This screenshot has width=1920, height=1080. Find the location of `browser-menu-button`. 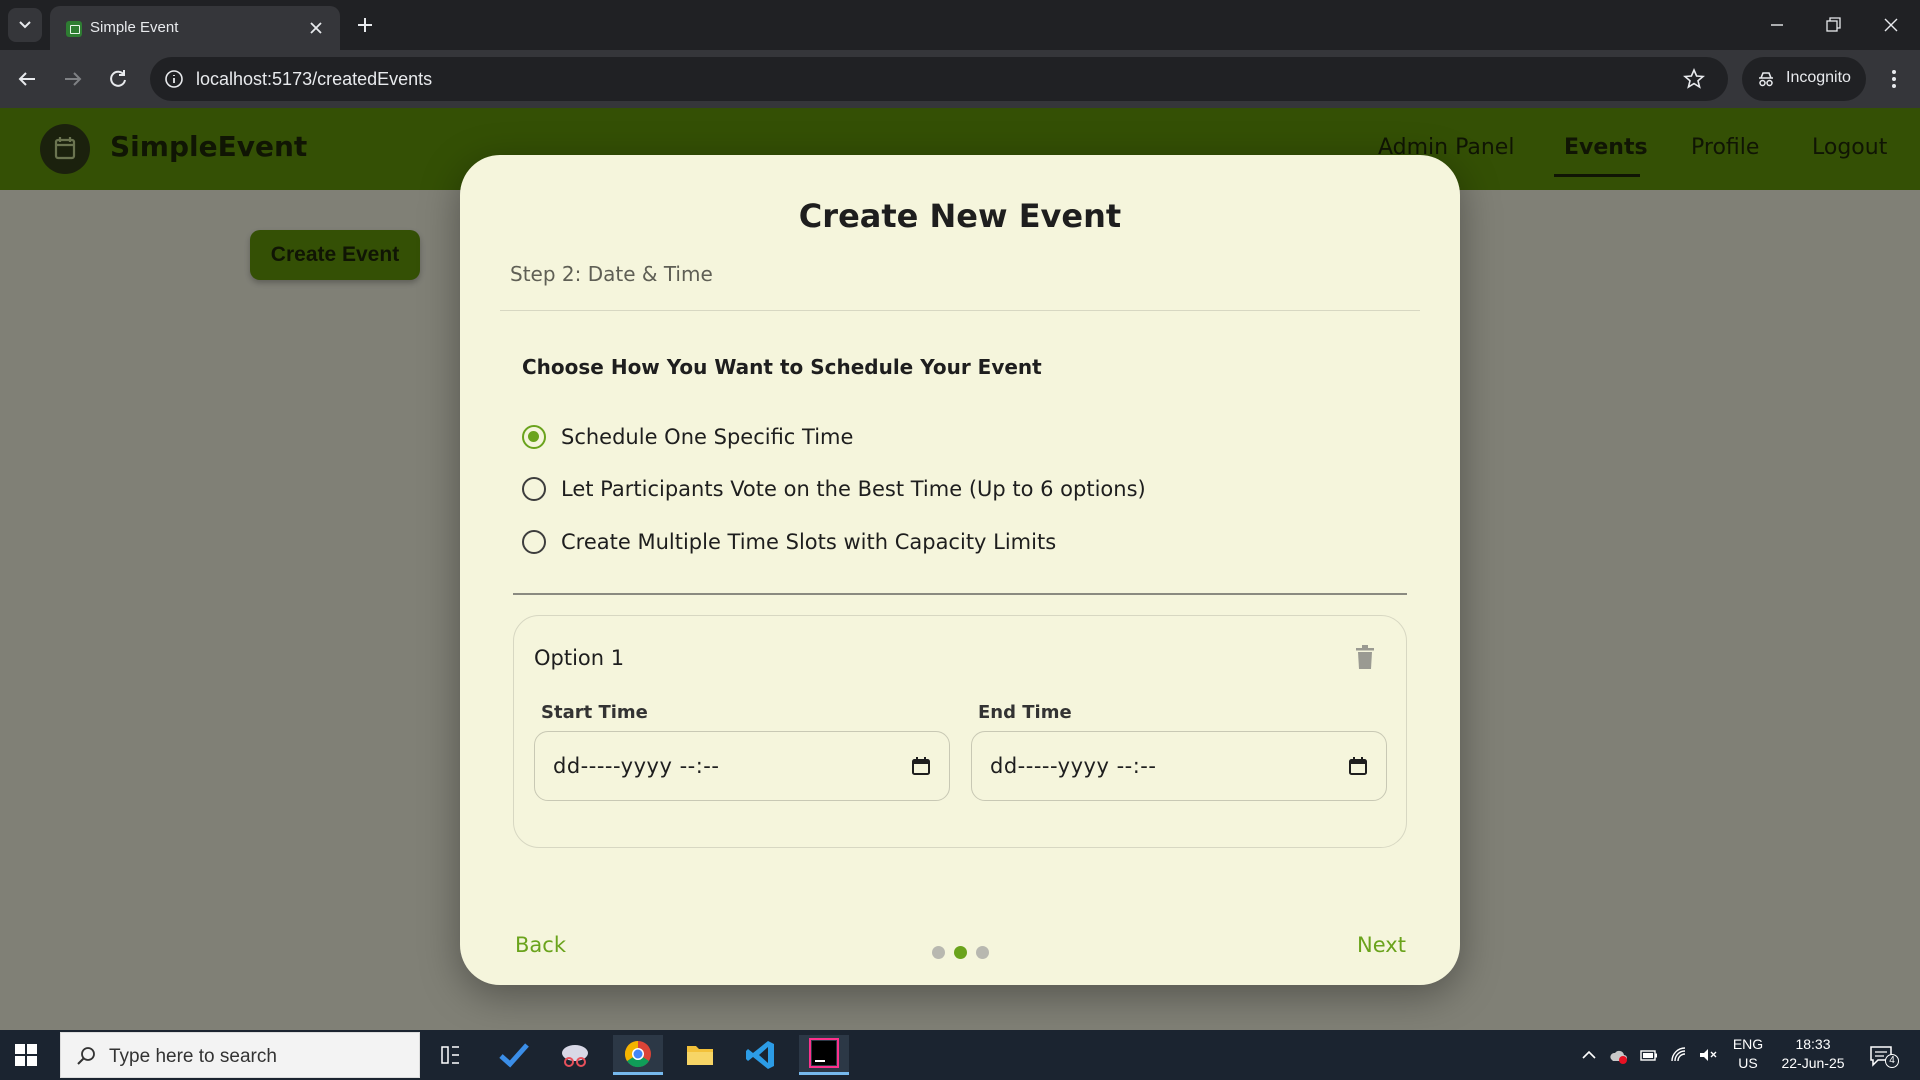

browser-menu-button is located at coordinates (1894, 79).